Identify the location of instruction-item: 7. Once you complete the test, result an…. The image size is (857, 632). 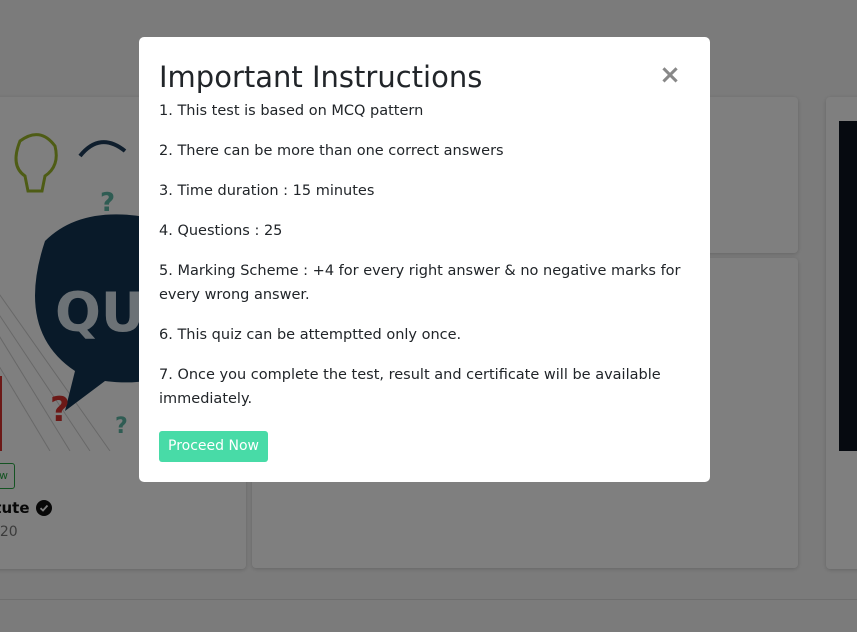
(410, 387).